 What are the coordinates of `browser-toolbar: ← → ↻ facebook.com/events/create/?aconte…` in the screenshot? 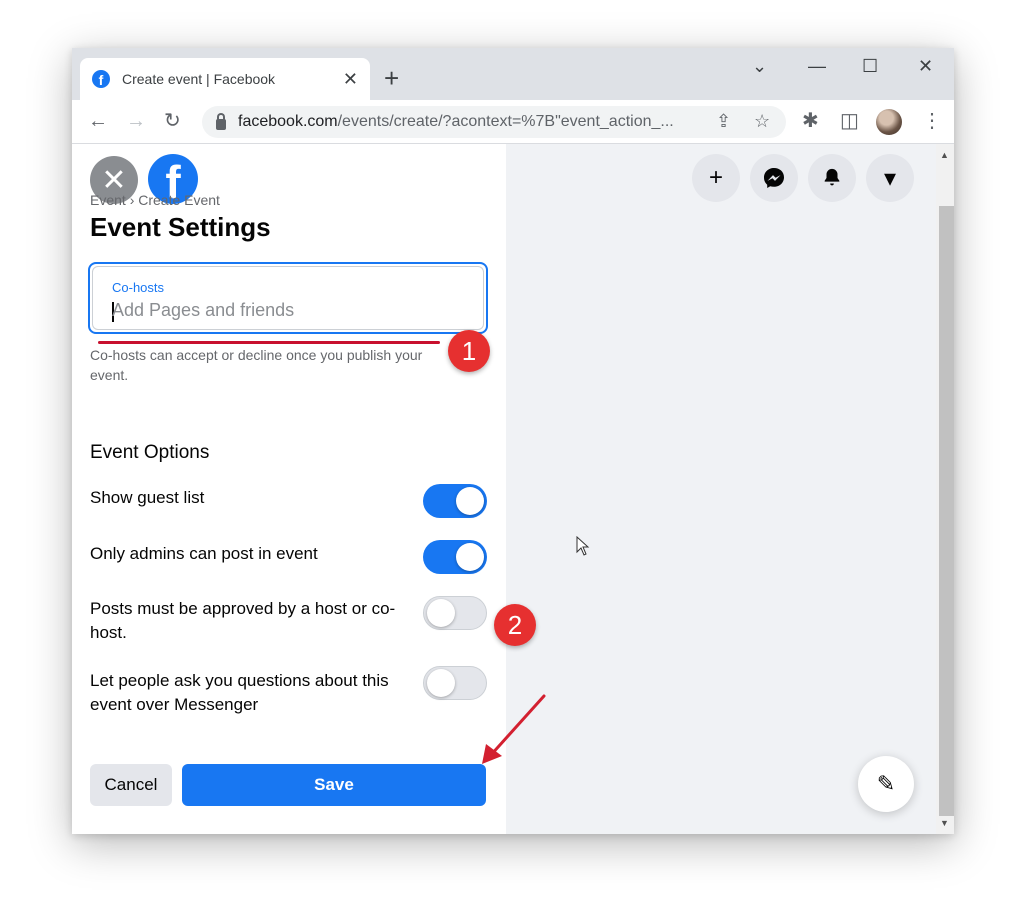 It's located at (513, 122).